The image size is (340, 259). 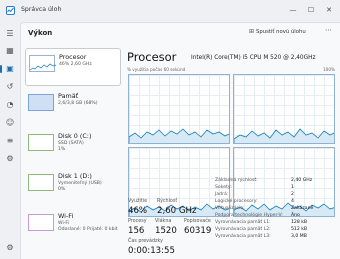 What do you see at coordinates (10, 51) in the screenshot?
I see `processes-icon: ▦` at bounding box center [10, 51].